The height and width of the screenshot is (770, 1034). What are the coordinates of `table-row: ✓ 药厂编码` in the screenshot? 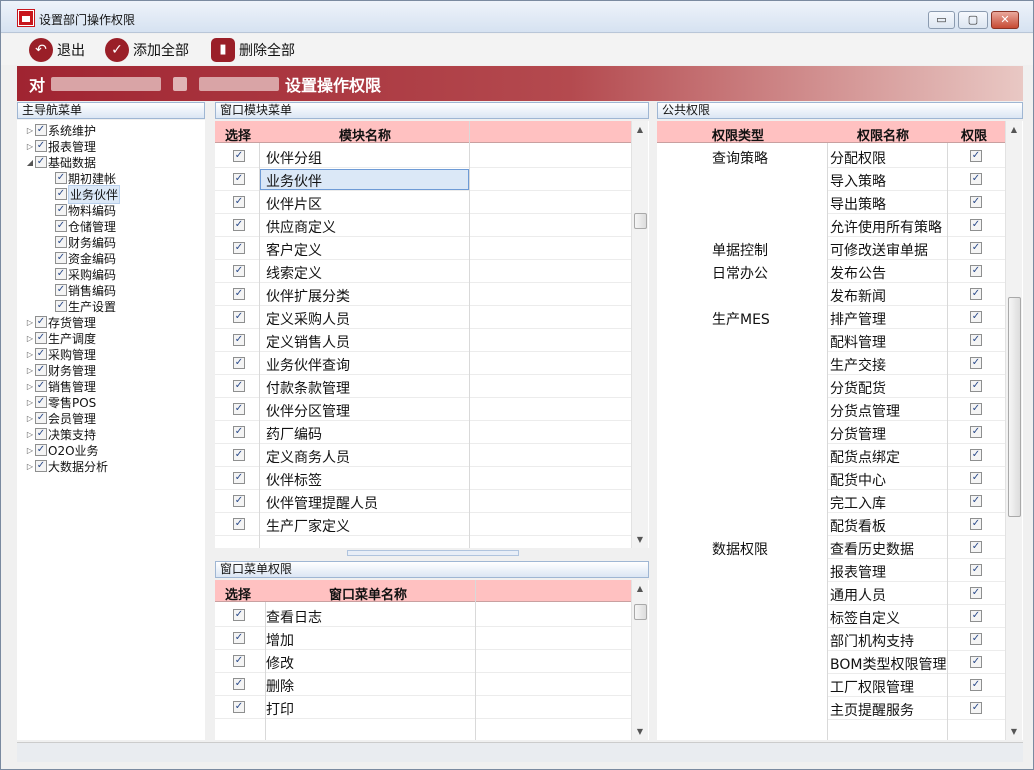 It's located at (423, 432).